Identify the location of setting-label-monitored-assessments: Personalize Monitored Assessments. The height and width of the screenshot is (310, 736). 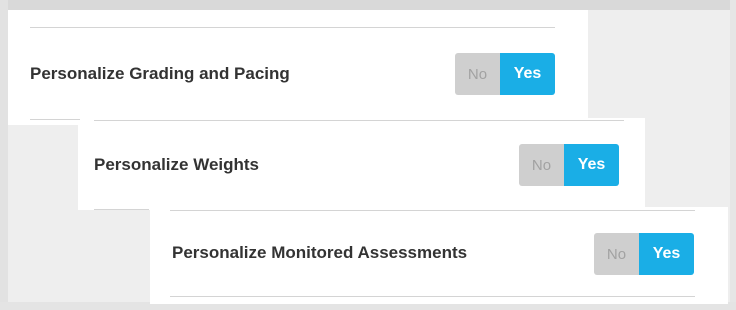
(320, 252).